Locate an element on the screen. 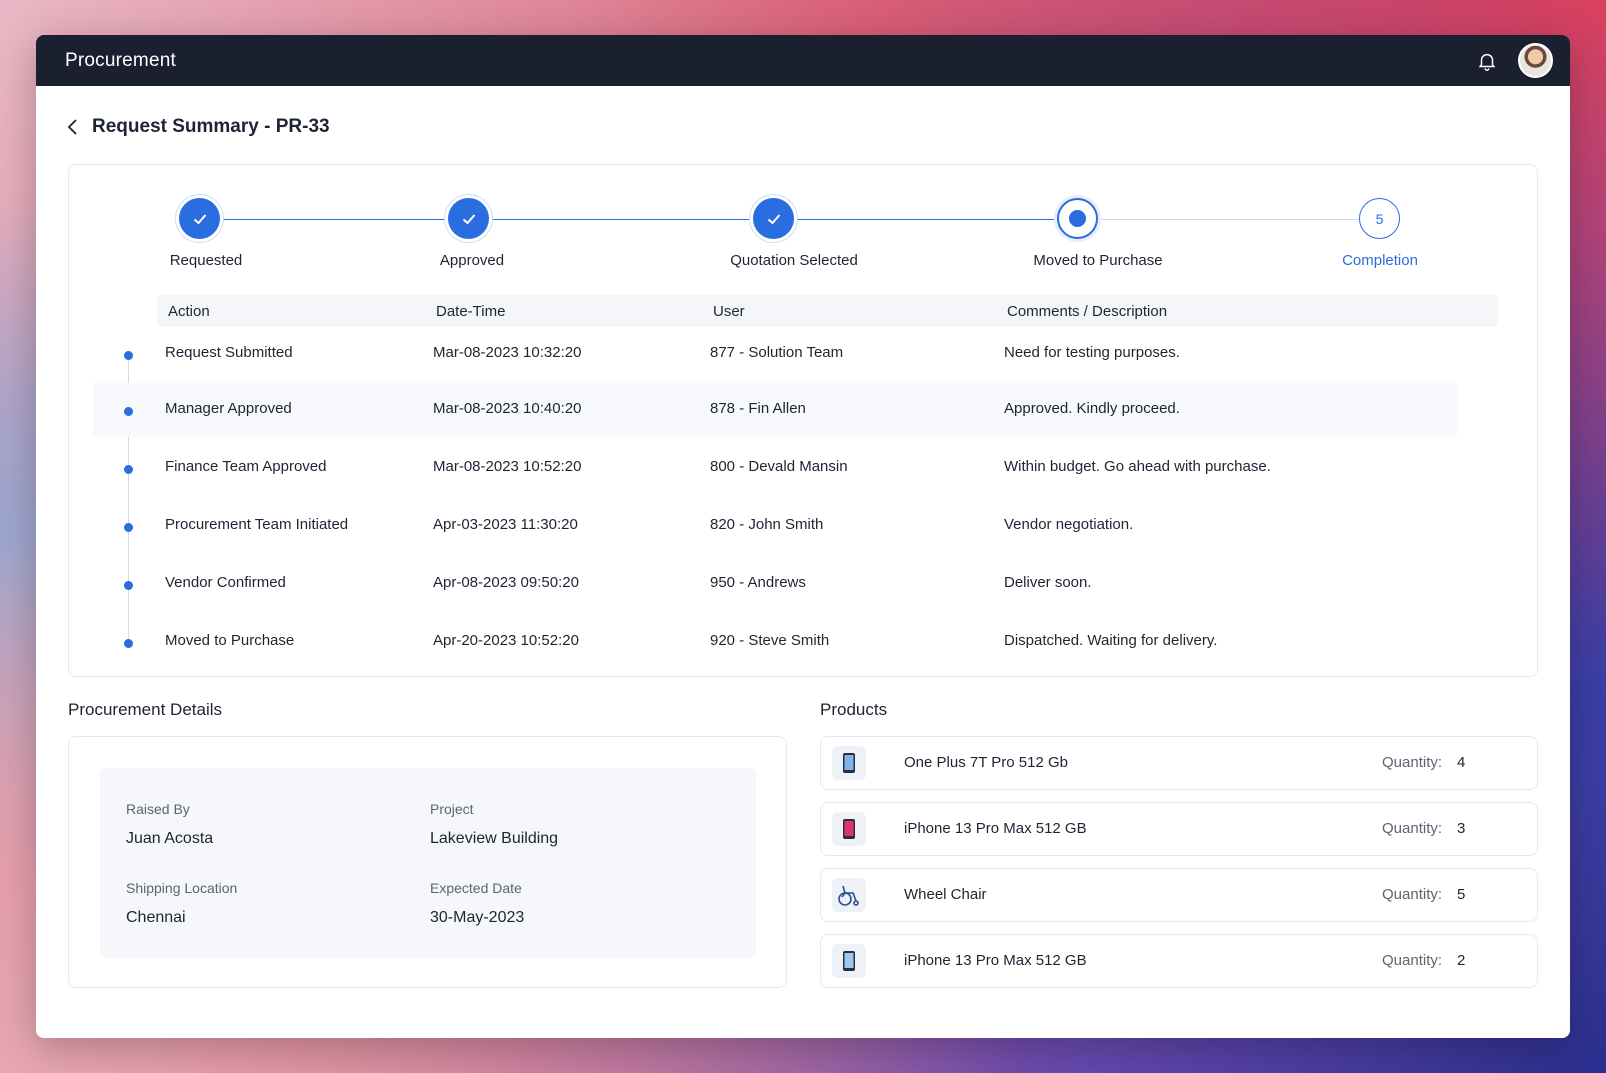 The height and width of the screenshot is (1073, 1606). row-user: 950 - Andrews is located at coordinates (758, 582).